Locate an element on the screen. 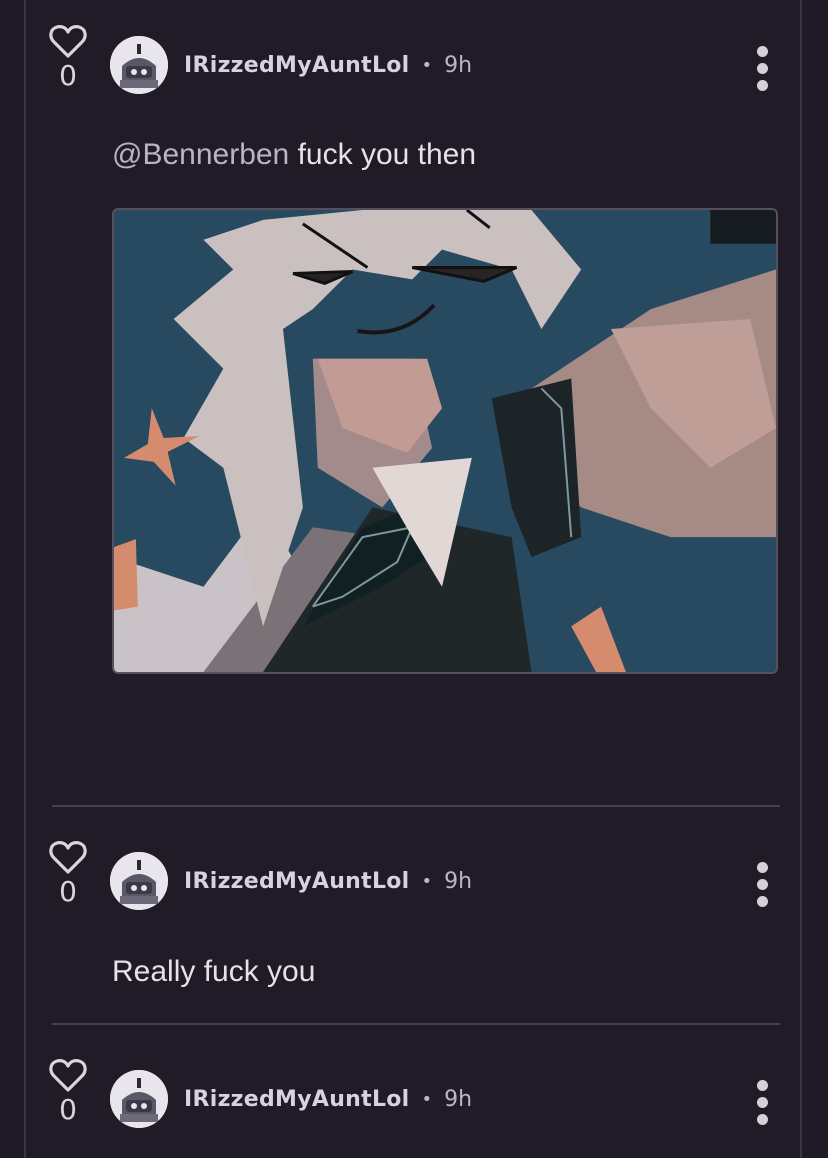 Image resolution: width=828 pixels, height=1158 pixels. comment-text: Really fuck you is located at coordinates (214, 971).